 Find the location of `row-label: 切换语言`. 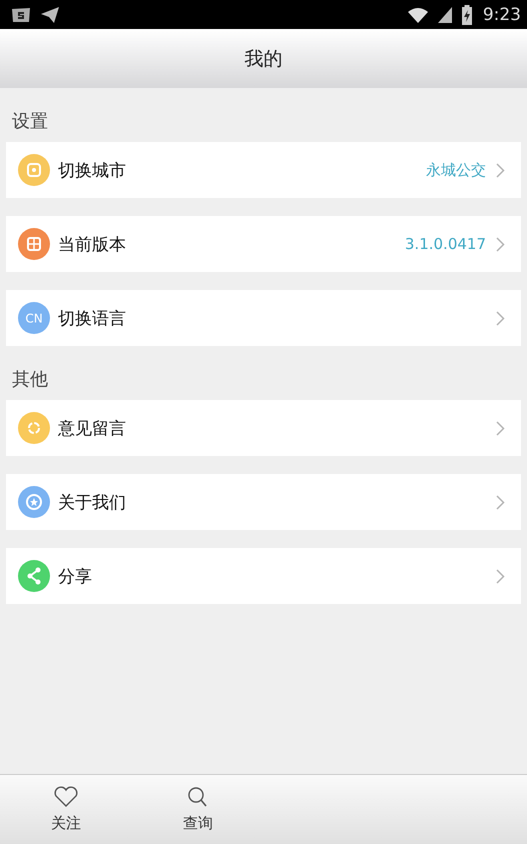

row-label: 切换语言 is located at coordinates (92, 319).